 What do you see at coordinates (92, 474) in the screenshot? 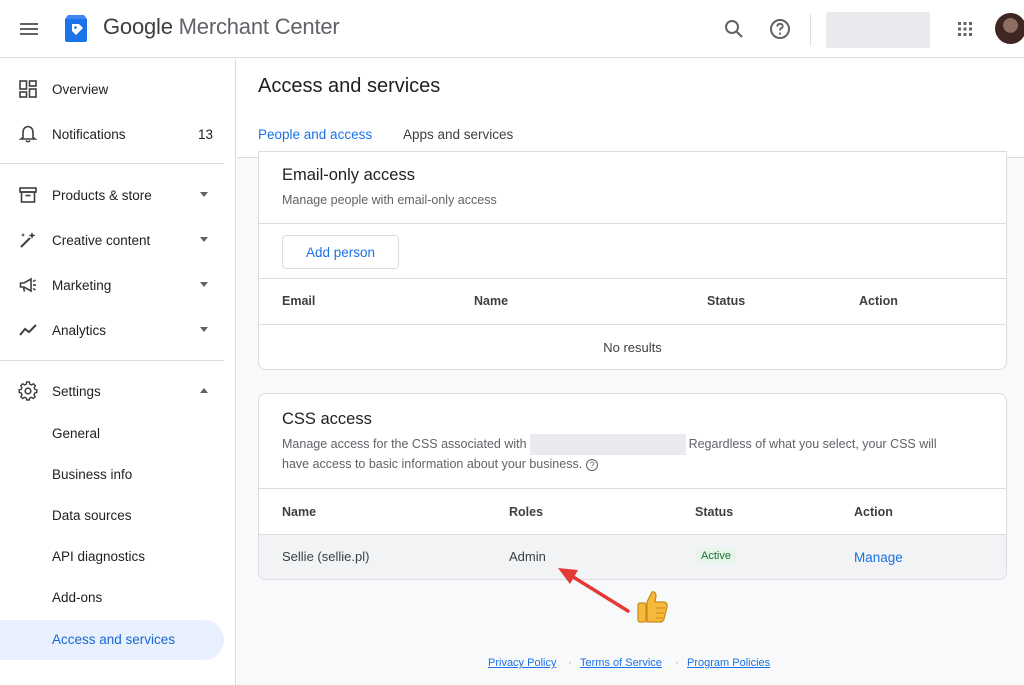
I see `sidebar-subitem-label: Business info` at bounding box center [92, 474].